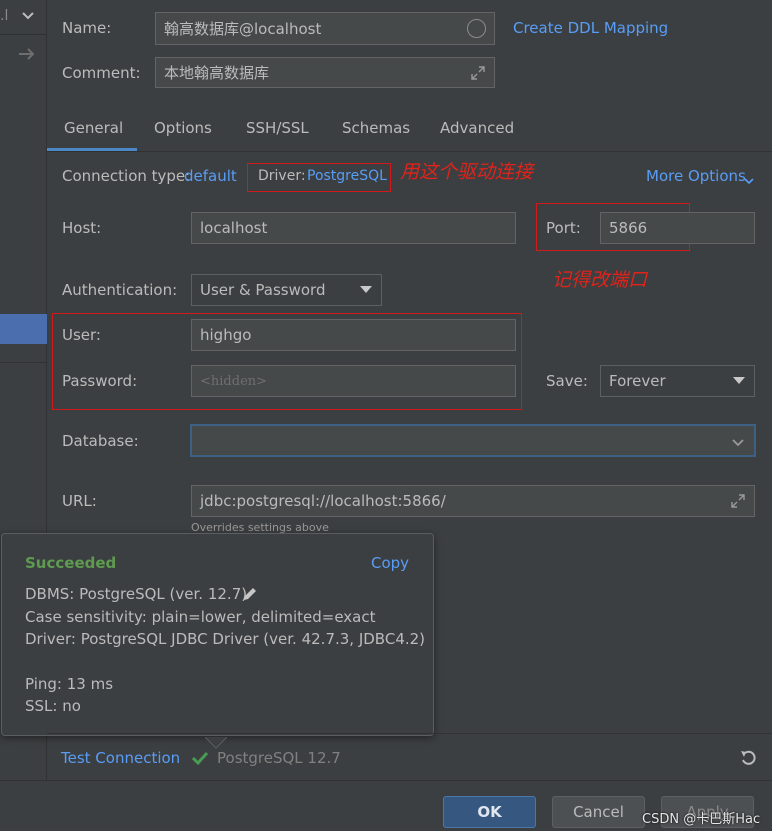 The width and height of the screenshot is (772, 831). I want to click on authentication-label: Authentication:, so click(120, 290).